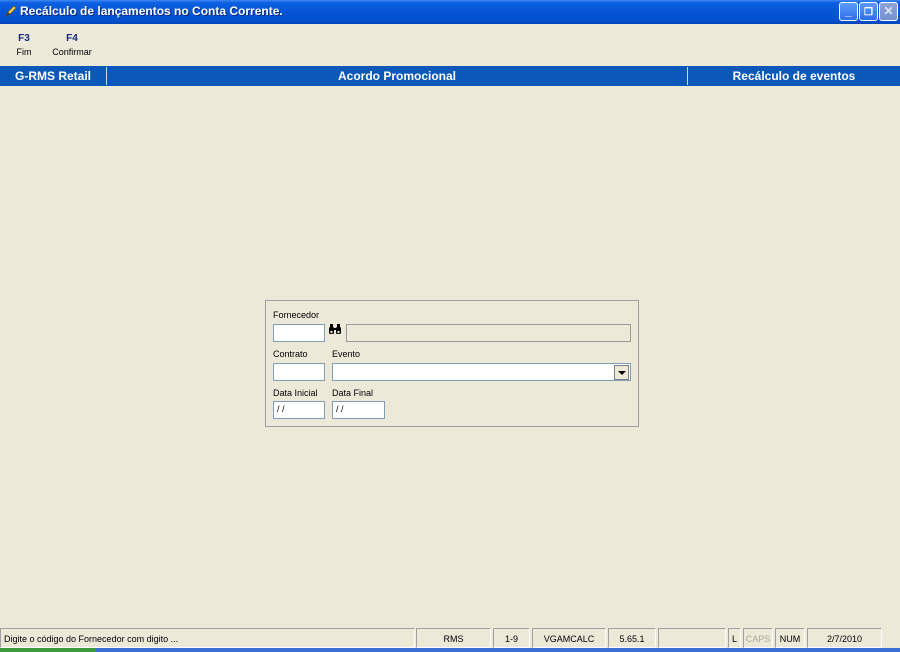 The image size is (900, 652). Describe the element at coordinates (353, 393) in the screenshot. I see `data-final-label: Data Final` at that location.